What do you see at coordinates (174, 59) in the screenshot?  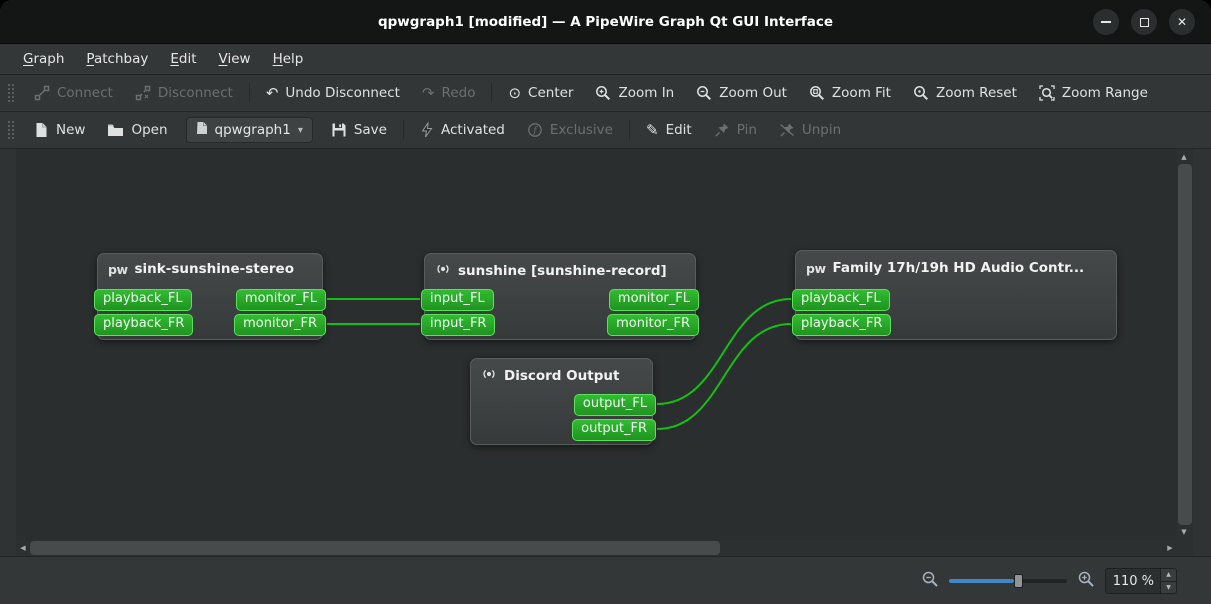 I see `menu-edit-mnemonic: E` at bounding box center [174, 59].